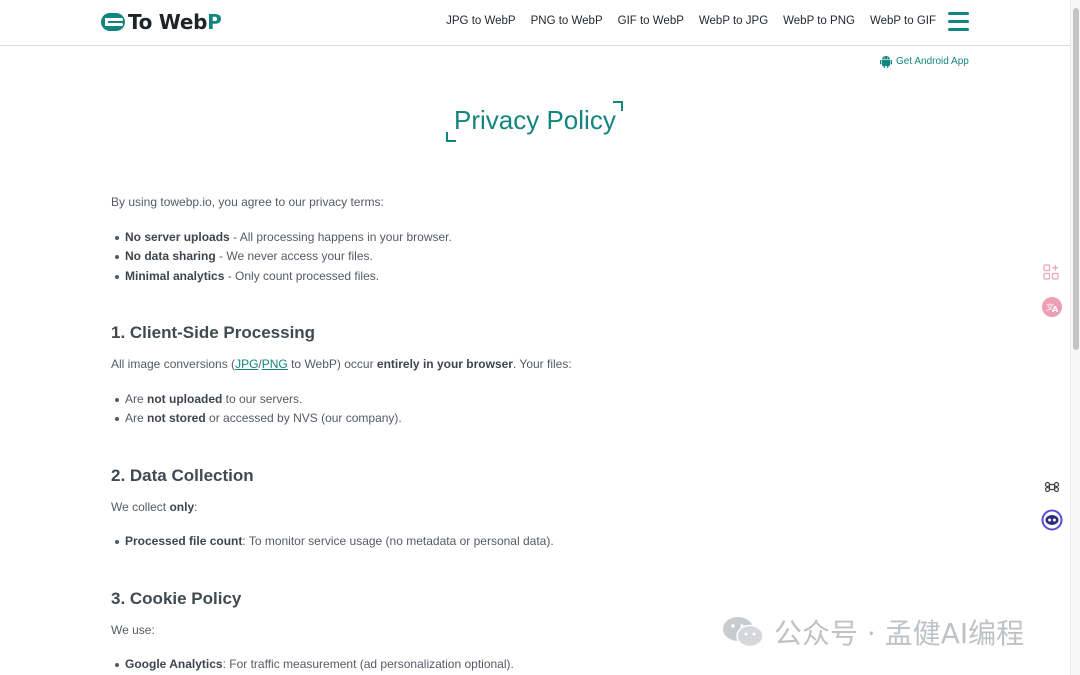 The width and height of the screenshot is (1080, 675). I want to click on section2-text-bold: only, so click(182, 506).